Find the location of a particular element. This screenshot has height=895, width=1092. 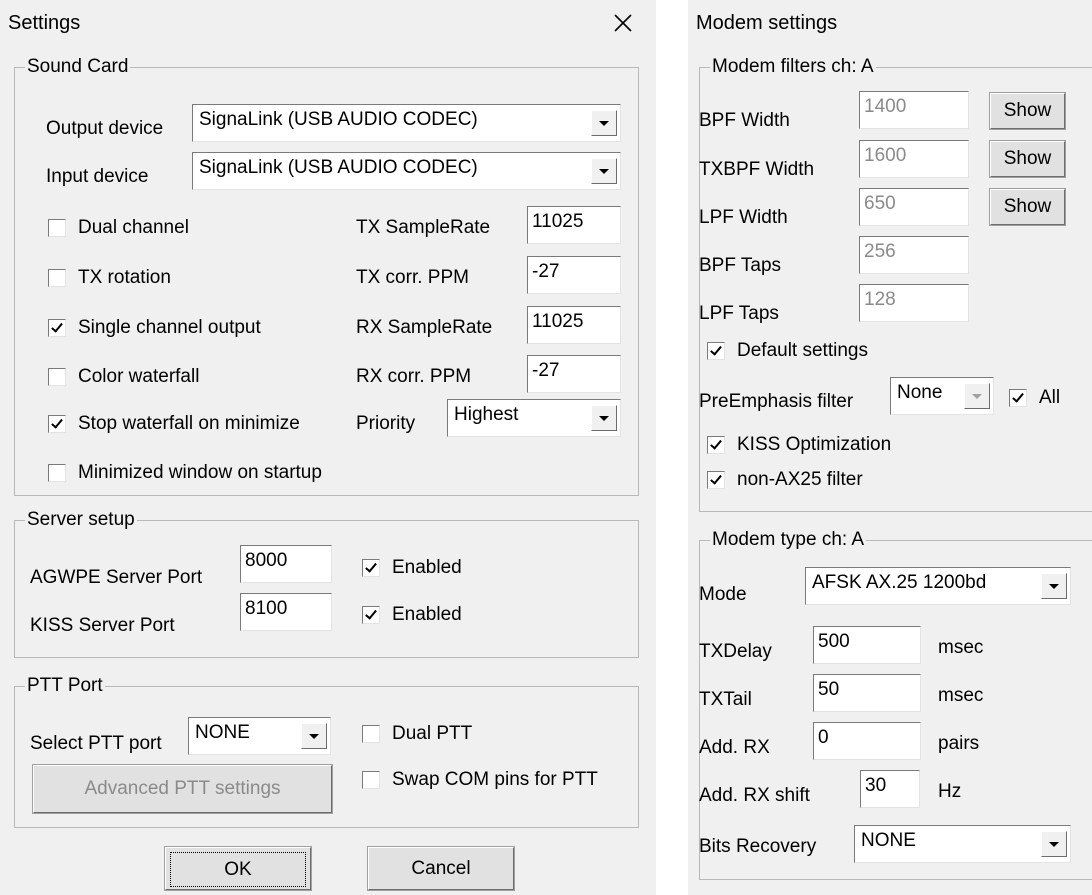

agwpe-port-label: AGWPE Server Port is located at coordinates (116, 577).